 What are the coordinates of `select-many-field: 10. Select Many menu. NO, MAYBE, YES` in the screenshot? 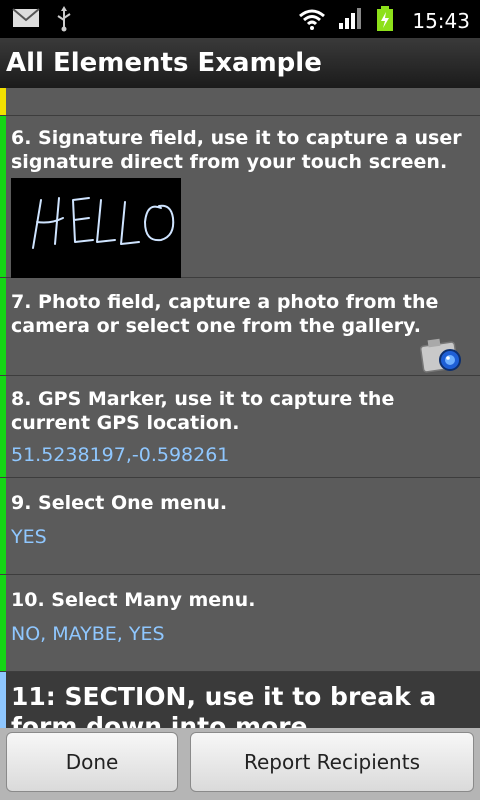 It's located at (240, 623).